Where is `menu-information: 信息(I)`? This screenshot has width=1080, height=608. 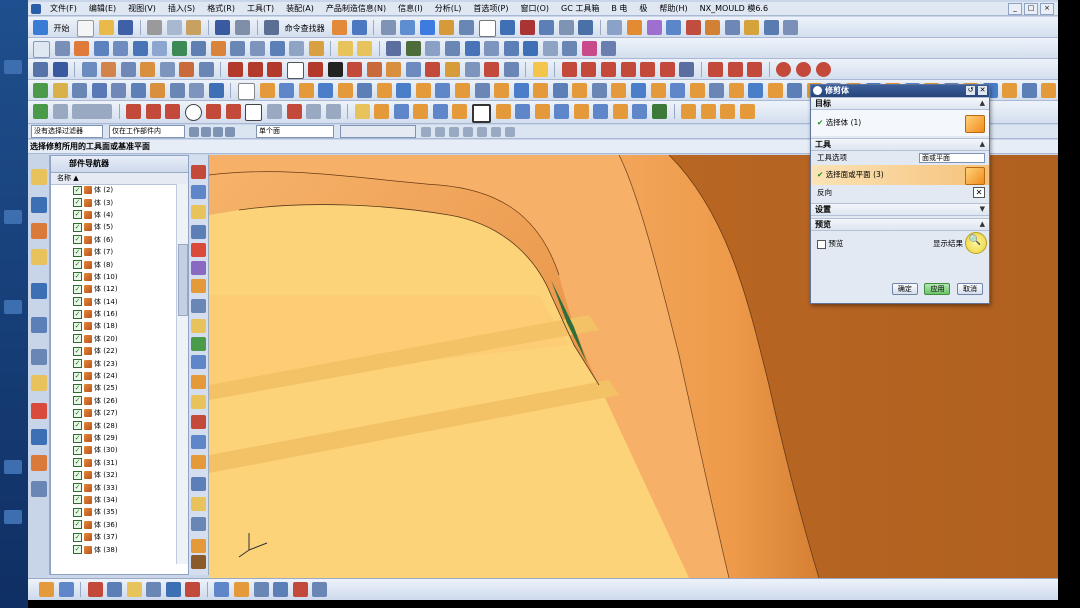
menu-information: 信息(I) is located at coordinates (410, 8).